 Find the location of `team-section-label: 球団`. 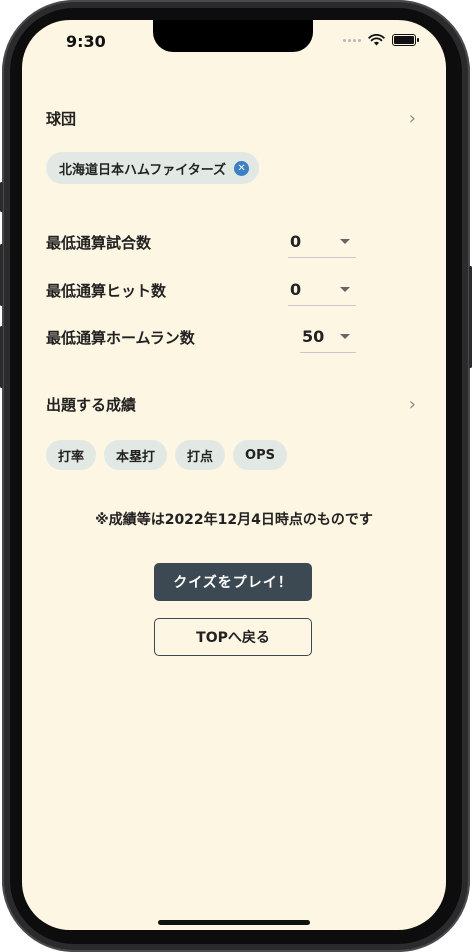

team-section-label: 球団 is located at coordinates (61, 119).